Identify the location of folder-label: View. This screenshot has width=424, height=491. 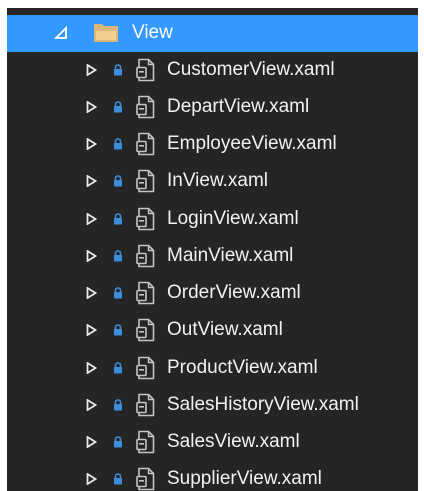
(152, 32).